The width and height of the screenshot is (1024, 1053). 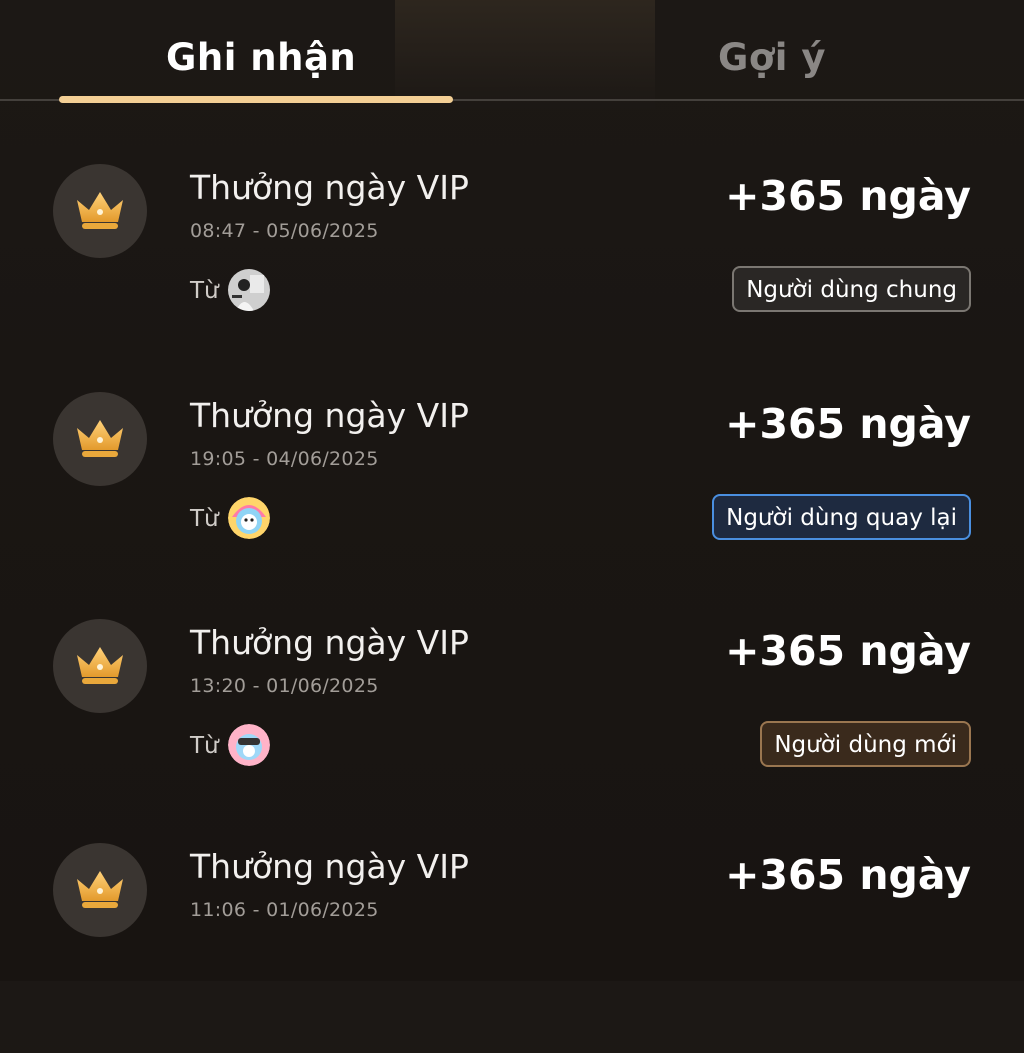 I want to click on tab-records: Ghi nhận, so click(x=261, y=57).